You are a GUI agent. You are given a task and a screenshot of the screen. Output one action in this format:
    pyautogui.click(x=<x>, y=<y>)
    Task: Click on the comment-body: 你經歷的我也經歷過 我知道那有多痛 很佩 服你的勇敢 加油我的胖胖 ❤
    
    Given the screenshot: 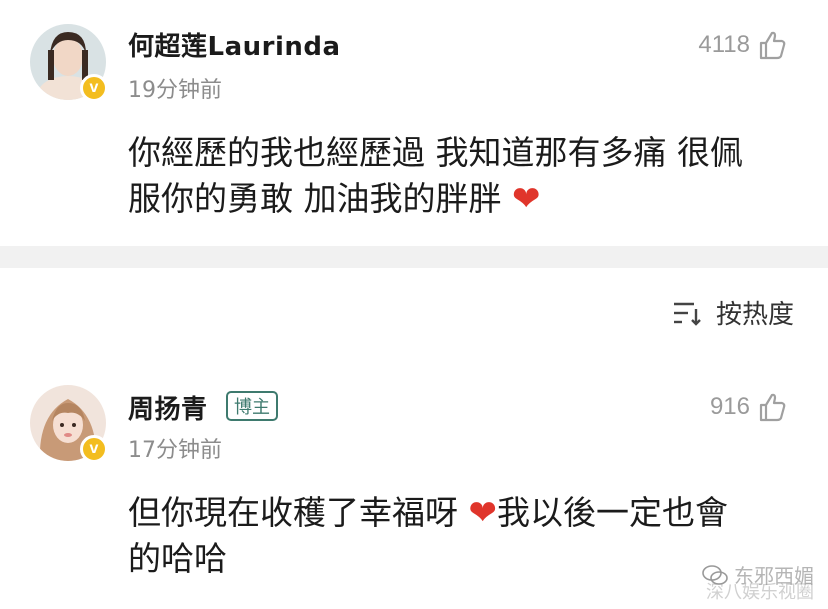 What is the action you would take?
    pyautogui.click(x=468, y=176)
    